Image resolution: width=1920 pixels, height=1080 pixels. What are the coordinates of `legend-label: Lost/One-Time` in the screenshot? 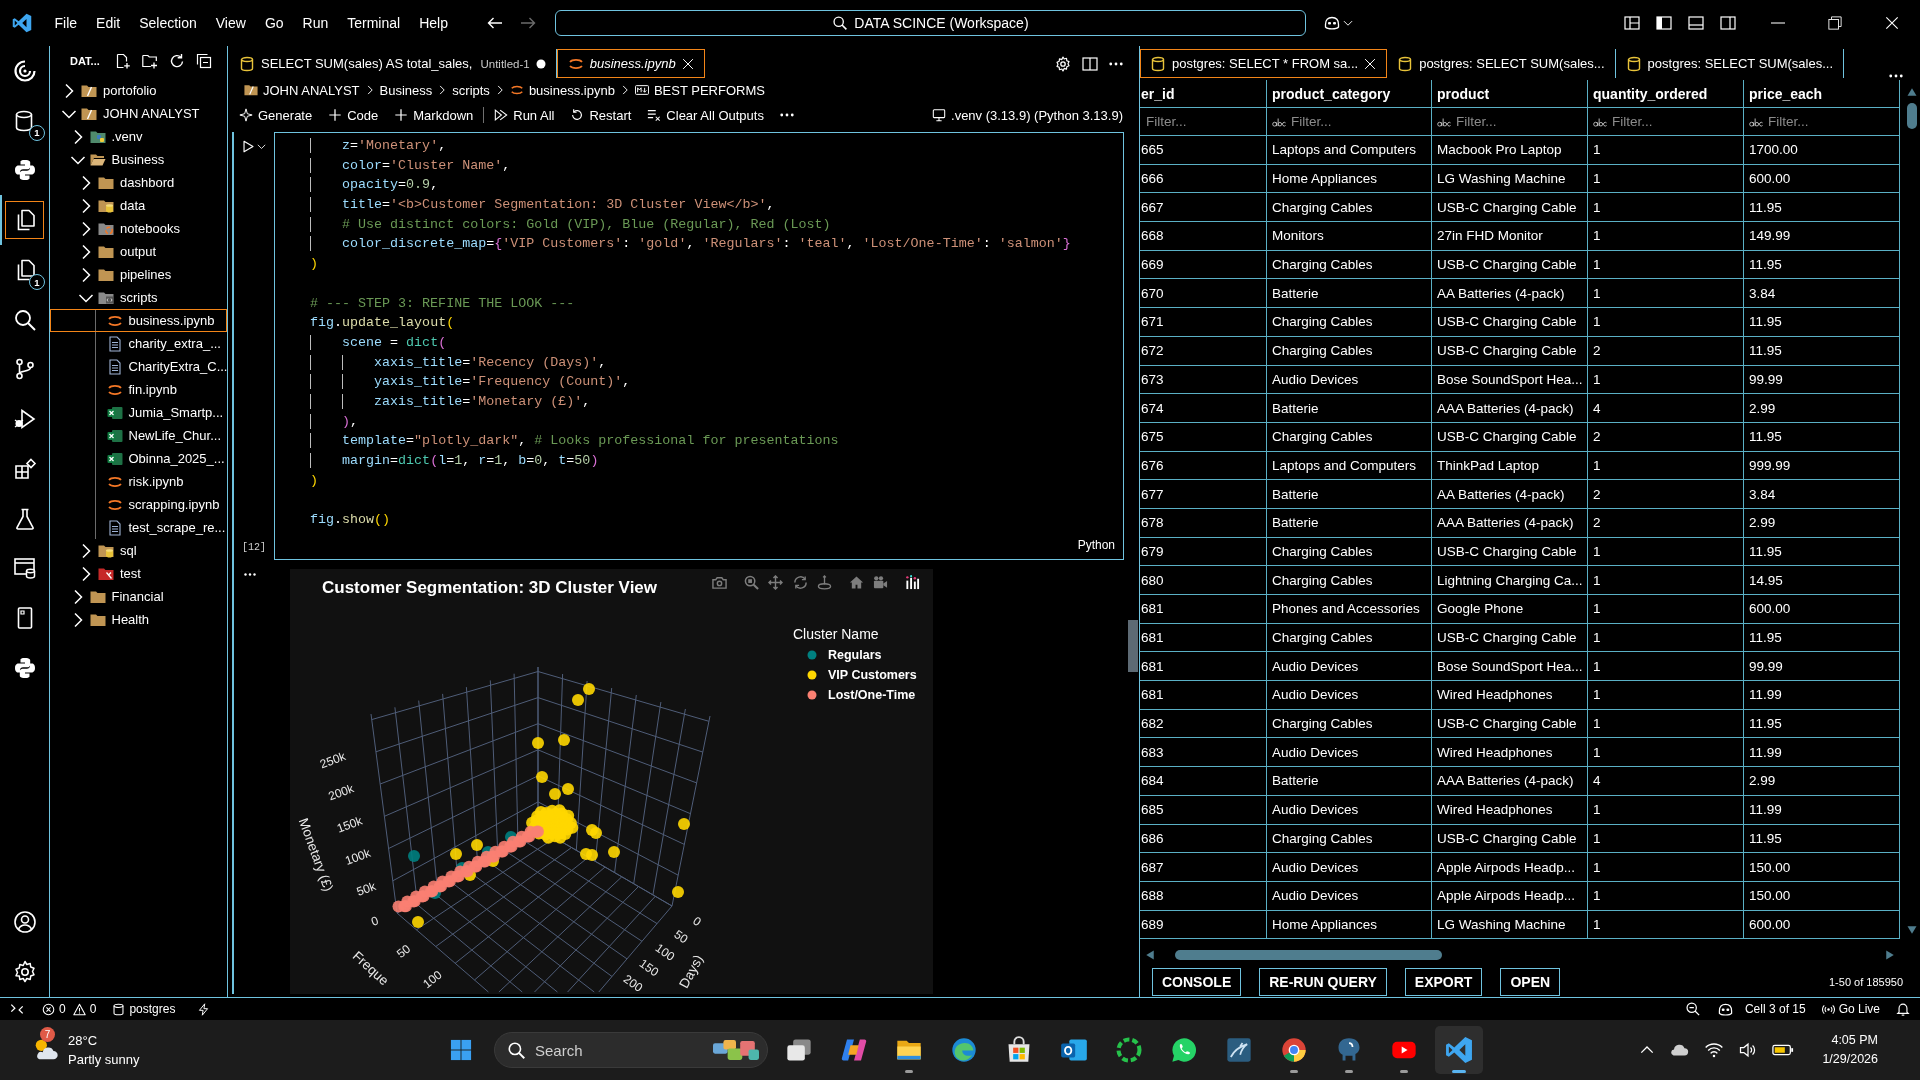 It's located at (872, 695).